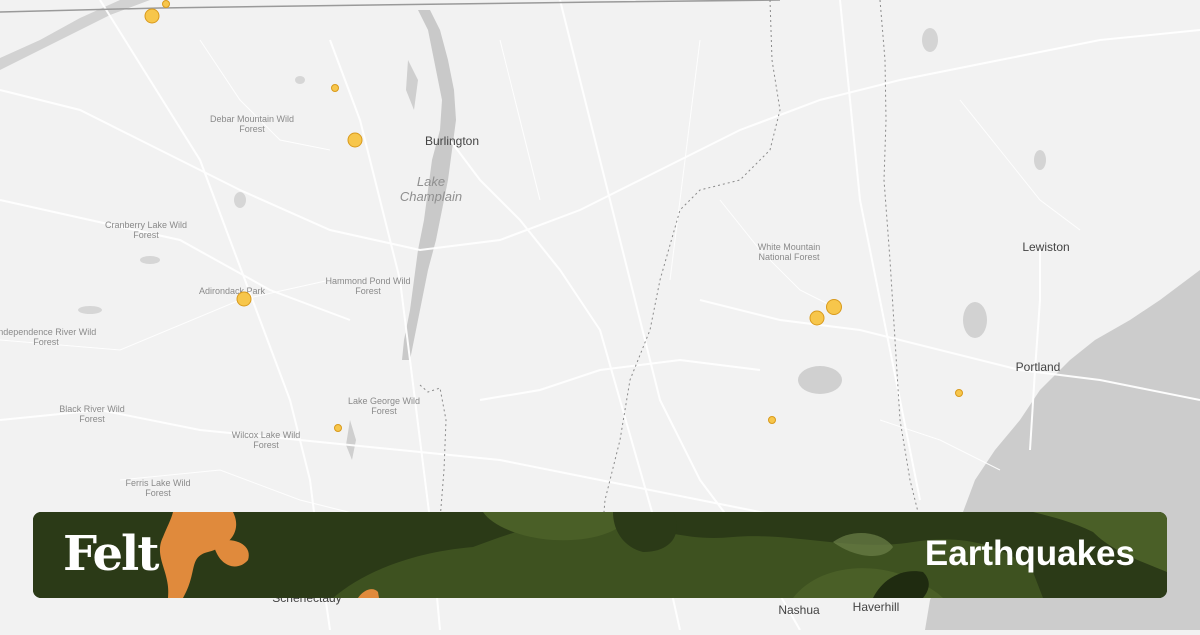 This screenshot has width=1200, height=635. What do you see at coordinates (876, 607) in the screenshot?
I see `city-label-haverhill: Haverhill` at bounding box center [876, 607].